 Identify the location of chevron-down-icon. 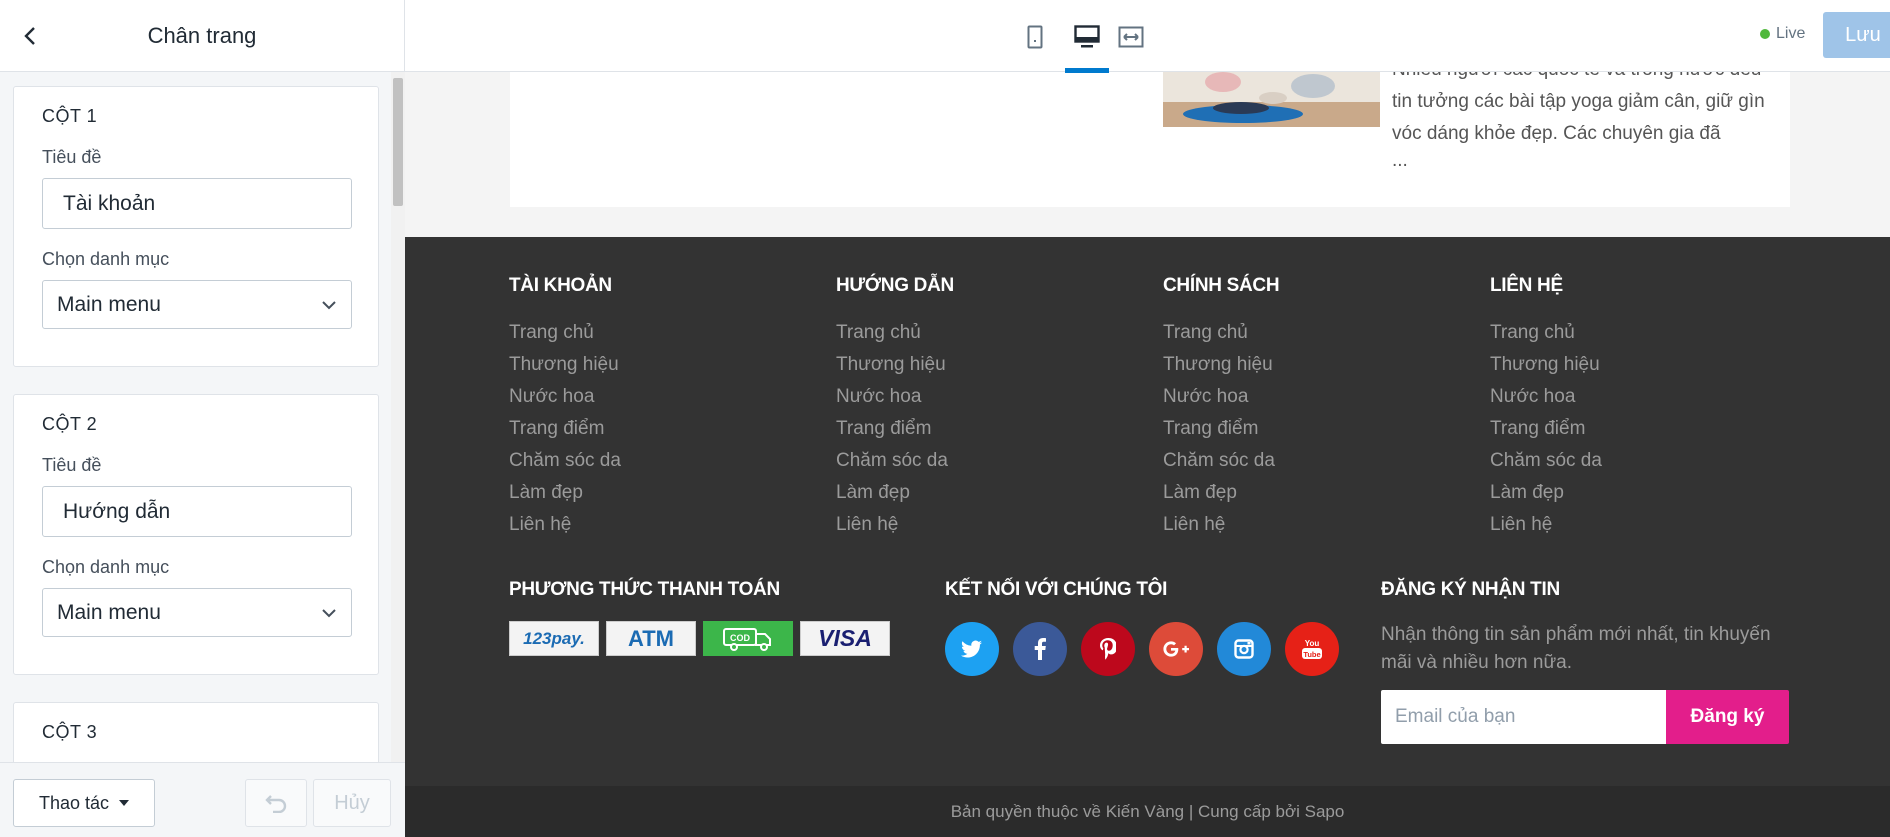
(329, 612).